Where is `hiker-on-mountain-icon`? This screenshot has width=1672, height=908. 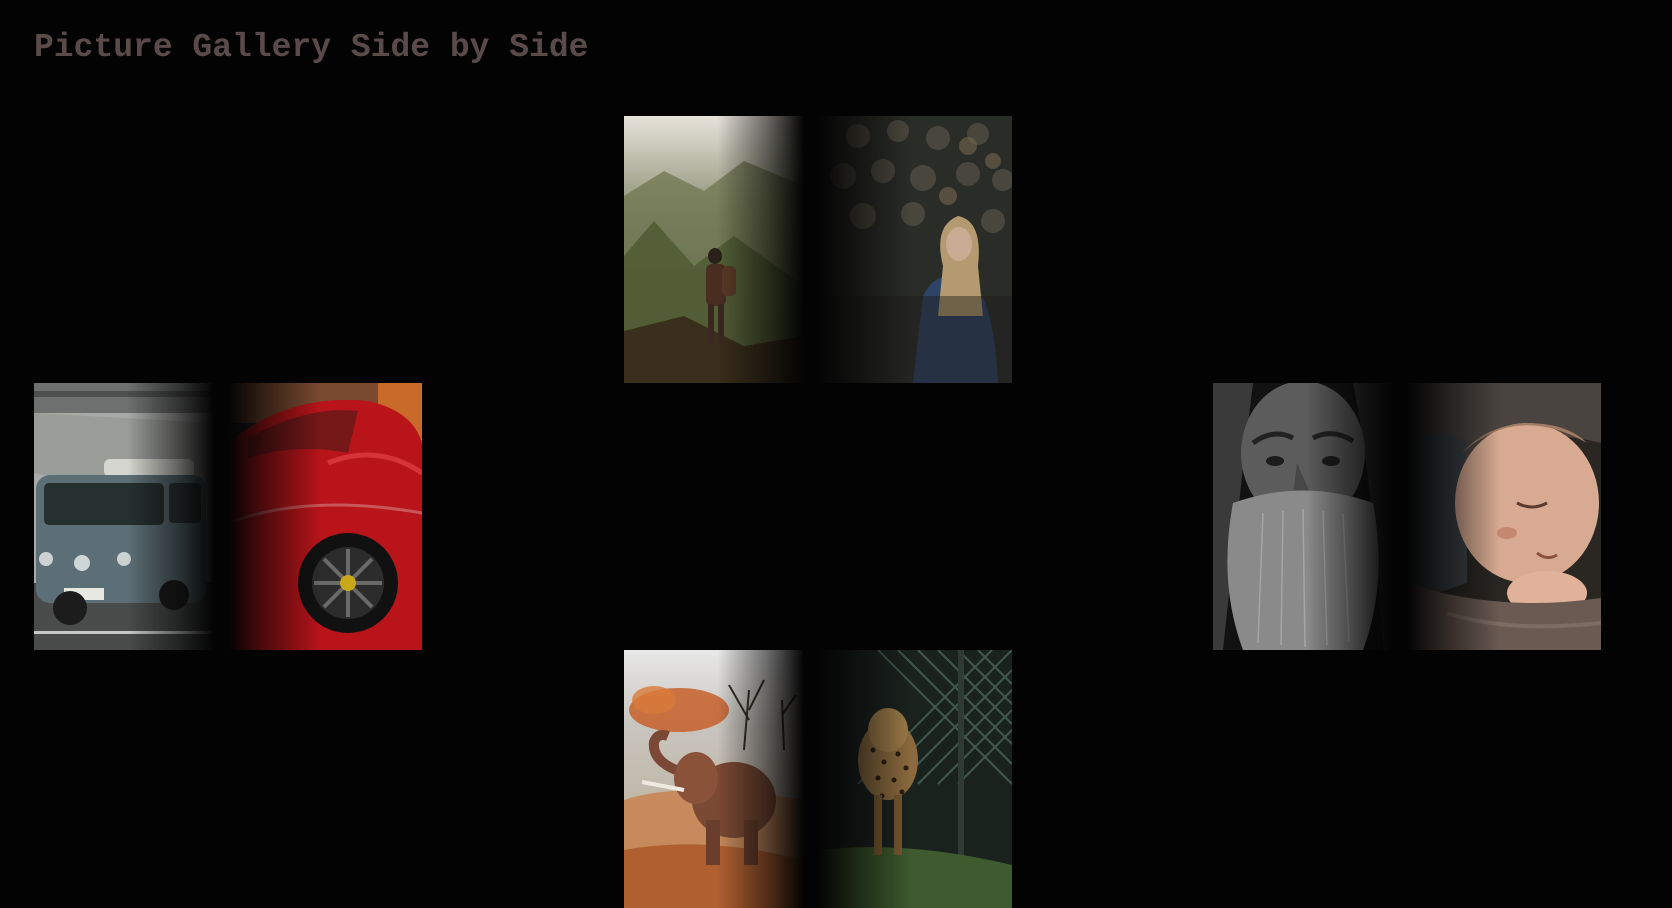 hiker-on-mountain-icon is located at coordinates (714, 249).